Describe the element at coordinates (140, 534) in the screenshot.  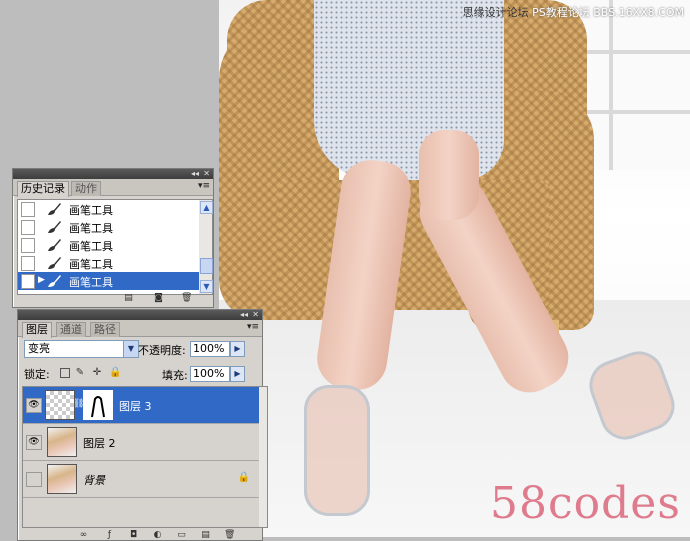
I see `layers-footer: ∞ ƒ ◘ ◐ ▭ ▤ 🗑` at that location.